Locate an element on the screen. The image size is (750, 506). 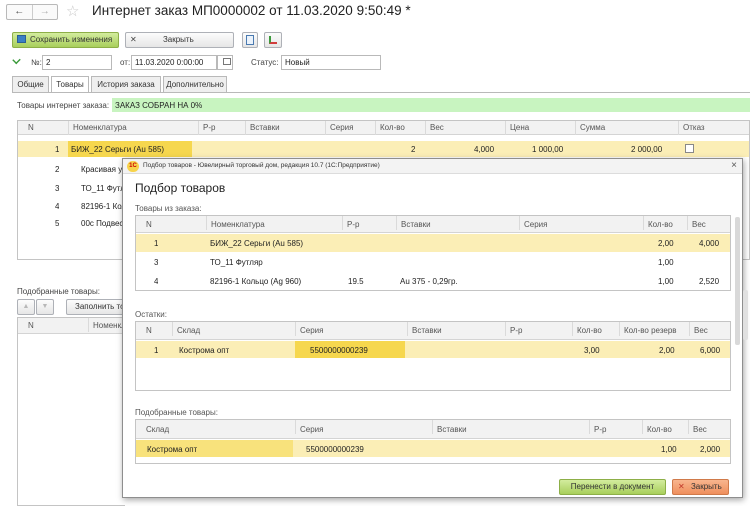
close-icon: ✕ is located at coordinates (133, 39).